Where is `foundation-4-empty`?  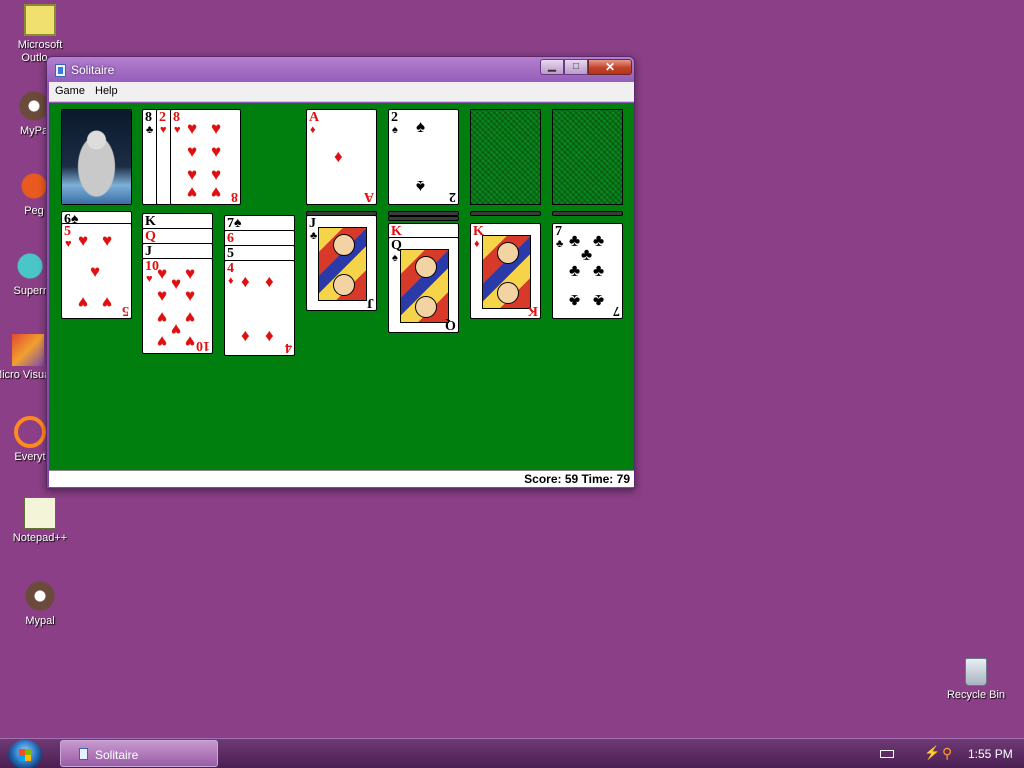
foundation-4-empty is located at coordinates (587, 157).